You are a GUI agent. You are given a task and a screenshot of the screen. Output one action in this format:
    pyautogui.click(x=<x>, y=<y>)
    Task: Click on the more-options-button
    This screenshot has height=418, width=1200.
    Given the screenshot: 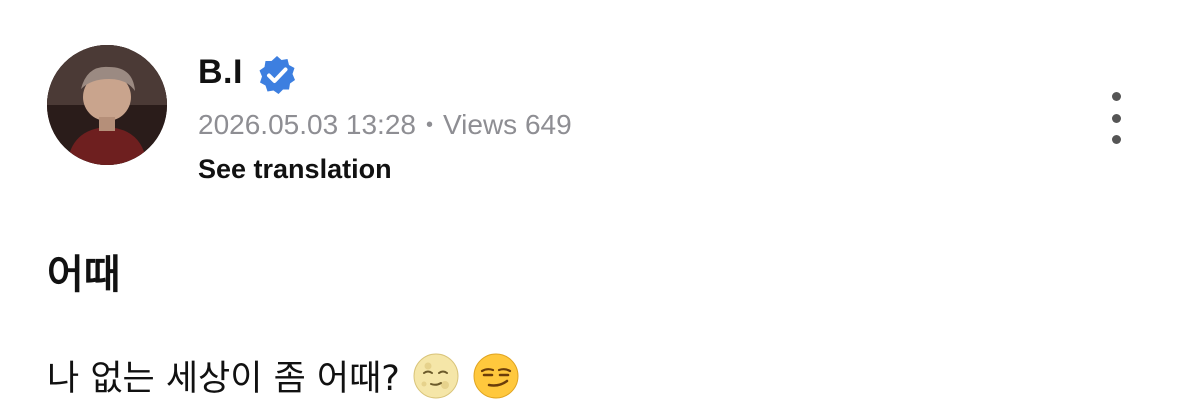 What is the action you would take?
    pyautogui.click(x=1116, y=118)
    